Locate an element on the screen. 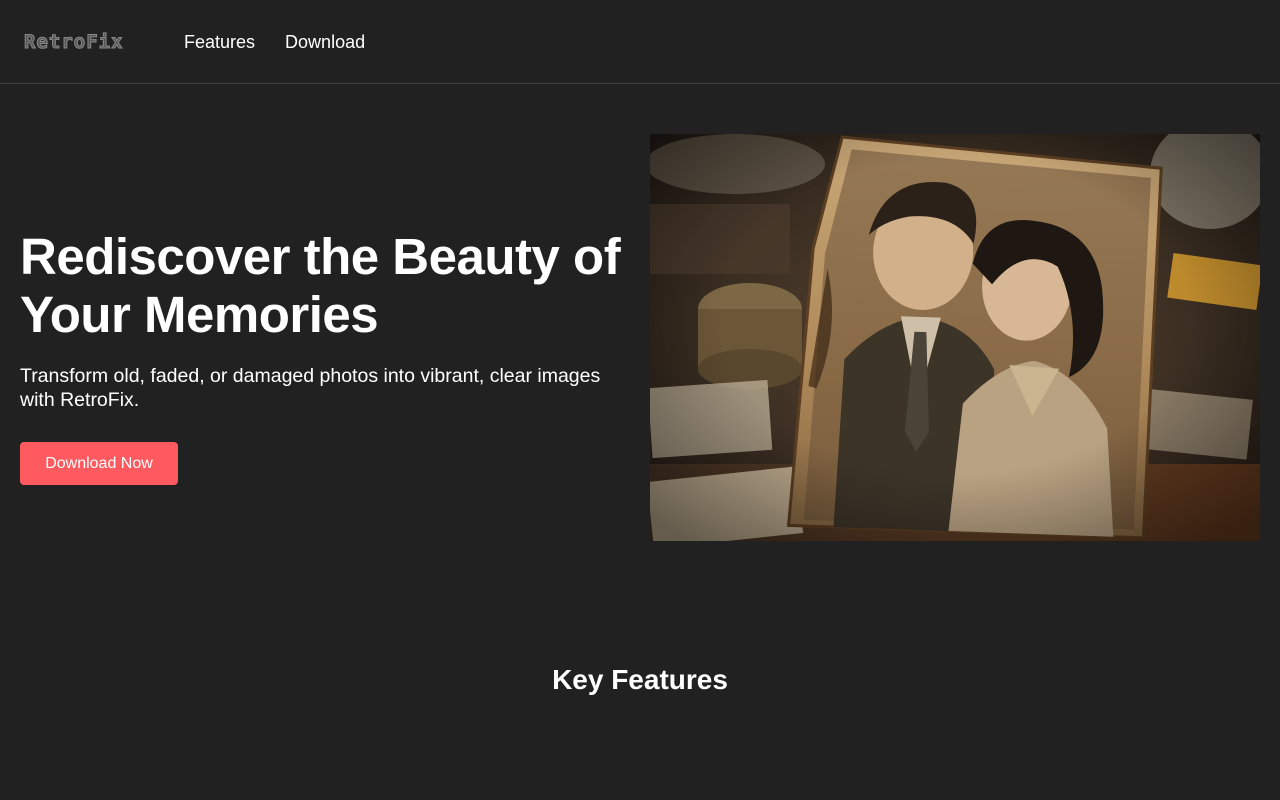 This screenshot has height=800, width=1280. nav-link-download: Download is located at coordinates (325, 42).